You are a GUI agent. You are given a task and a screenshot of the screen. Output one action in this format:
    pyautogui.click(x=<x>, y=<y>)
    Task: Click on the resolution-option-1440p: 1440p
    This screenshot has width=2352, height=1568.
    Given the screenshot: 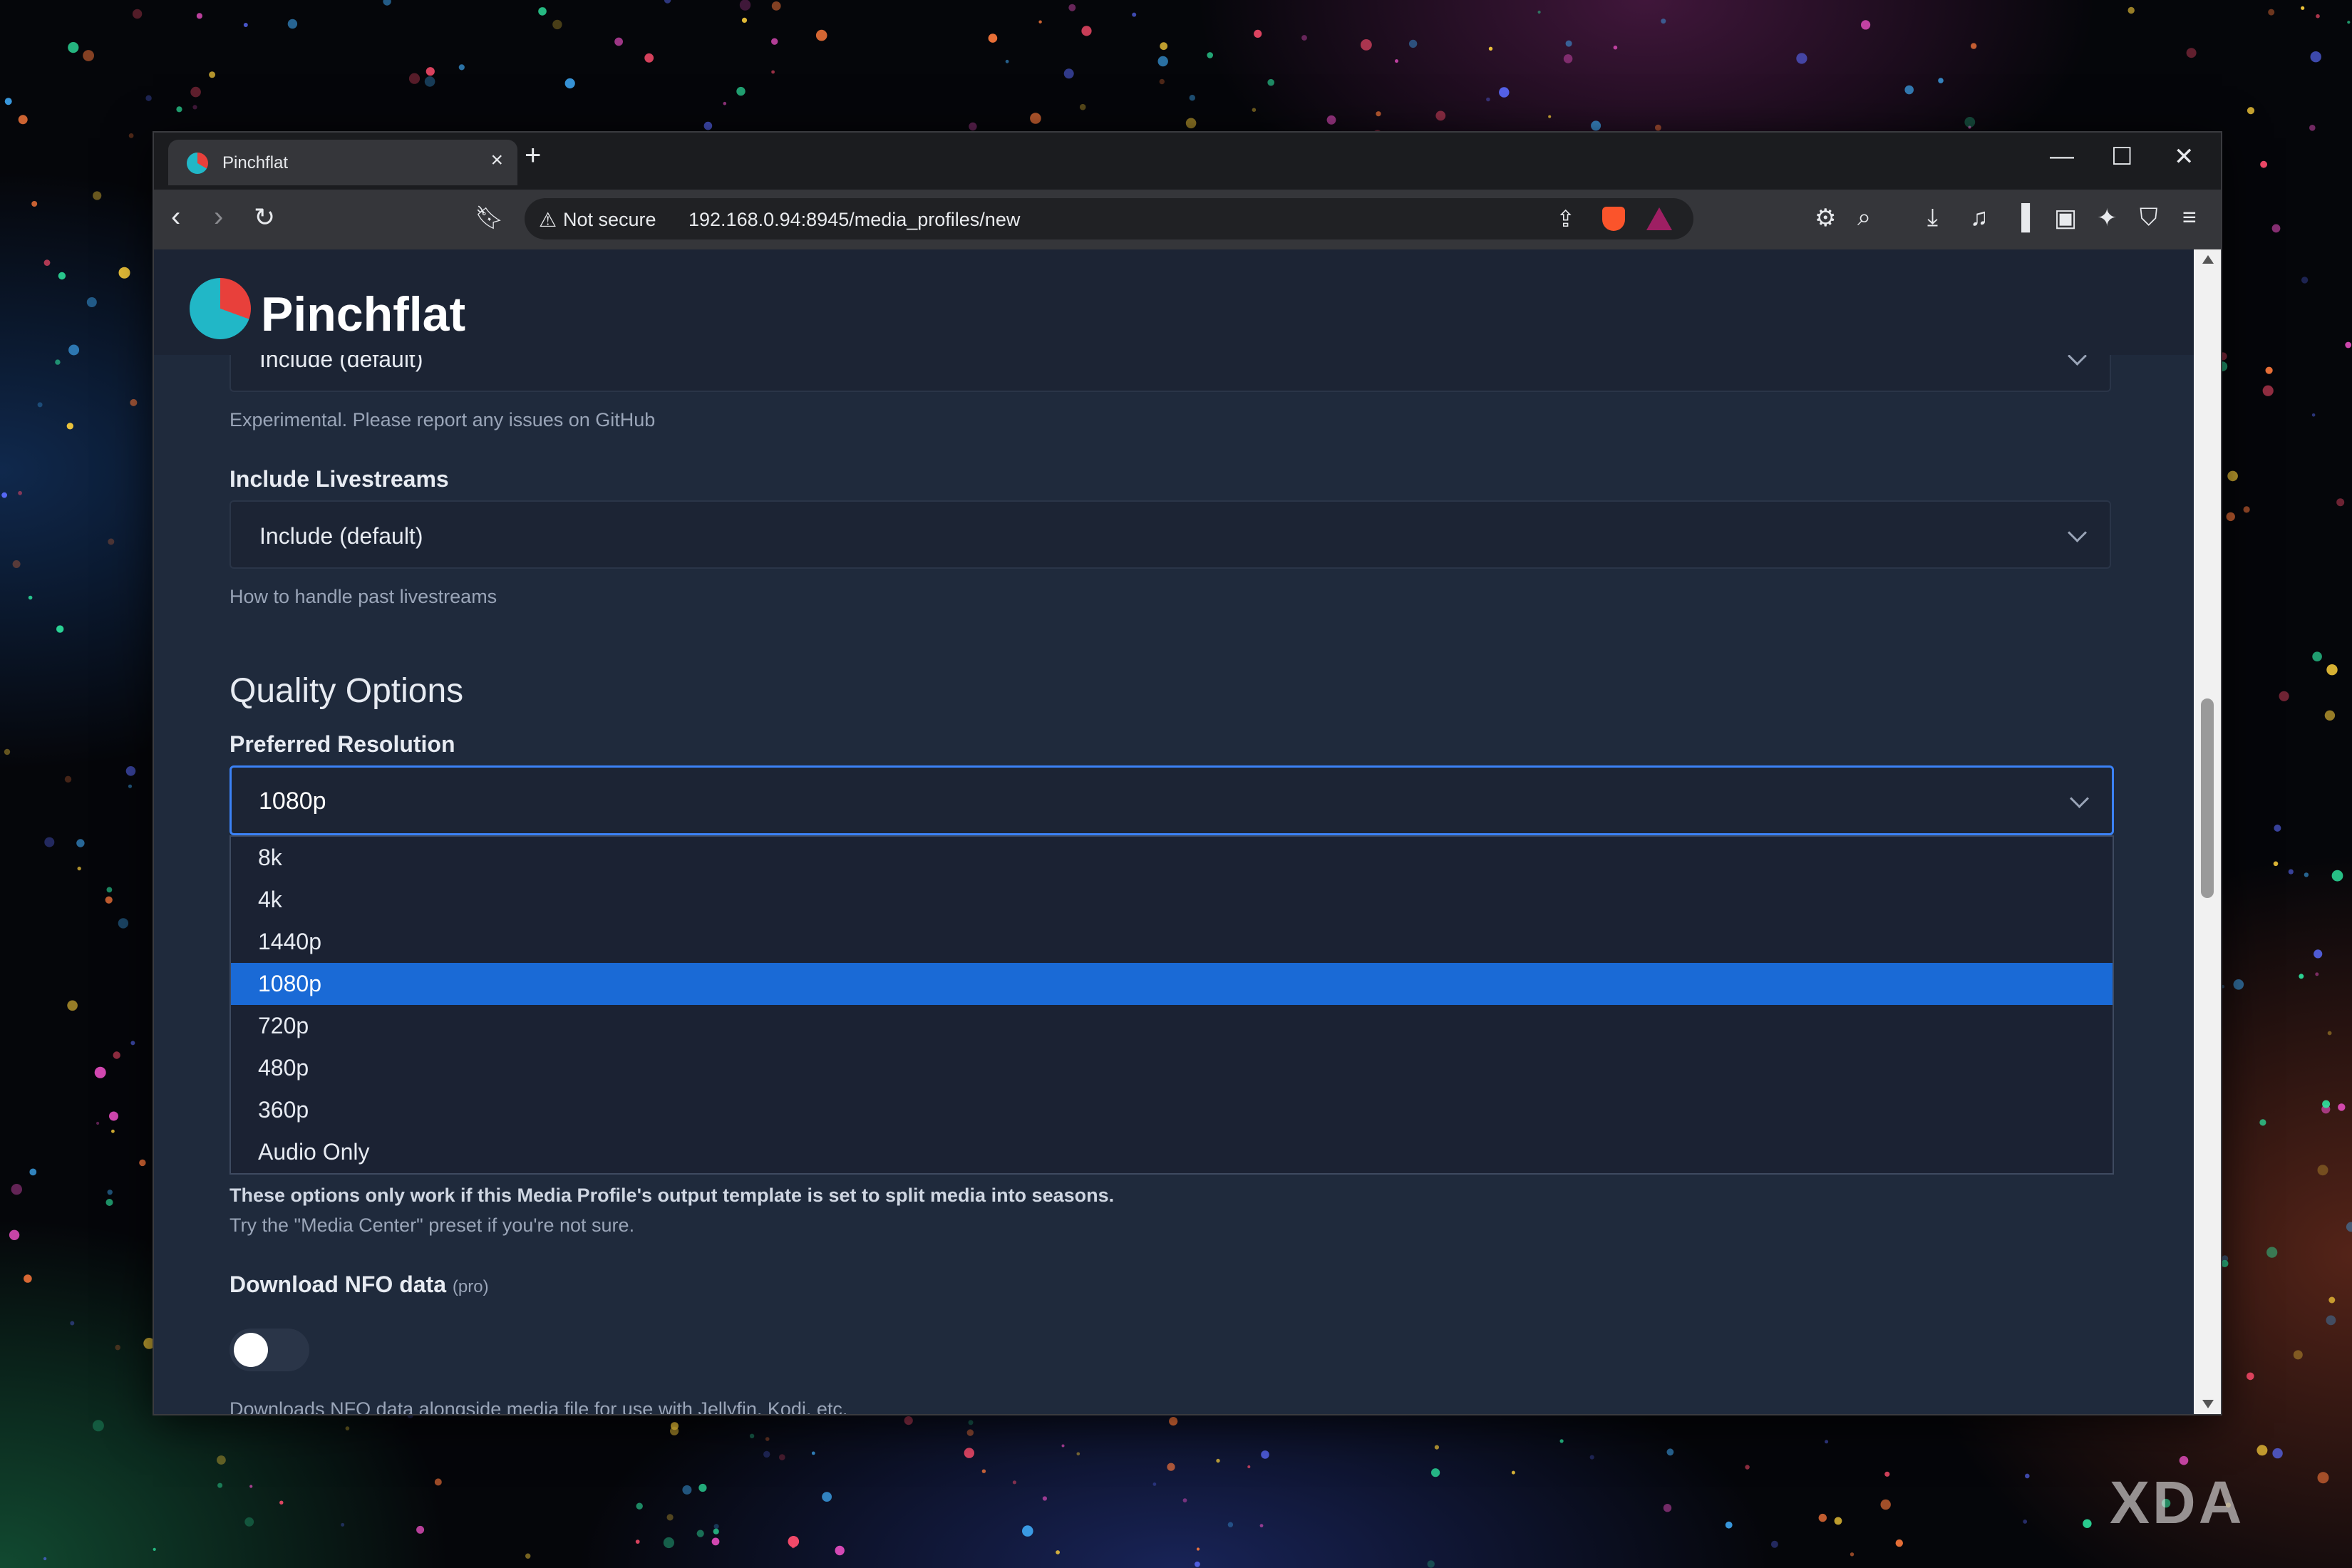 What is the action you would take?
    pyautogui.click(x=1172, y=942)
    